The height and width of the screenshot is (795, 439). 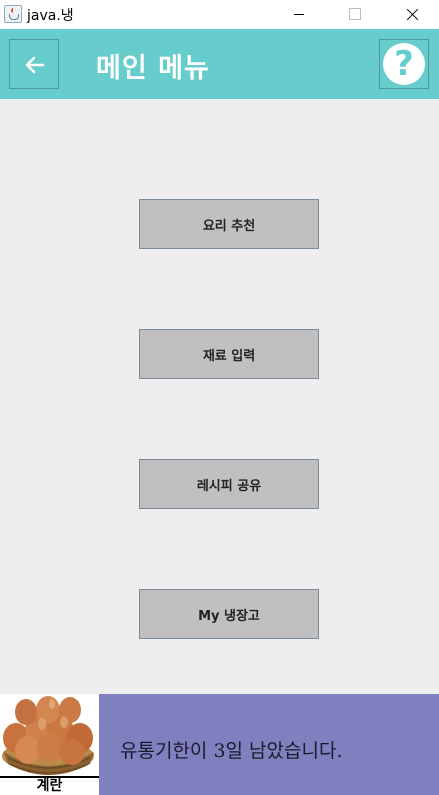 What do you see at coordinates (50, 16) in the screenshot?
I see `window-title: java.냉` at bounding box center [50, 16].